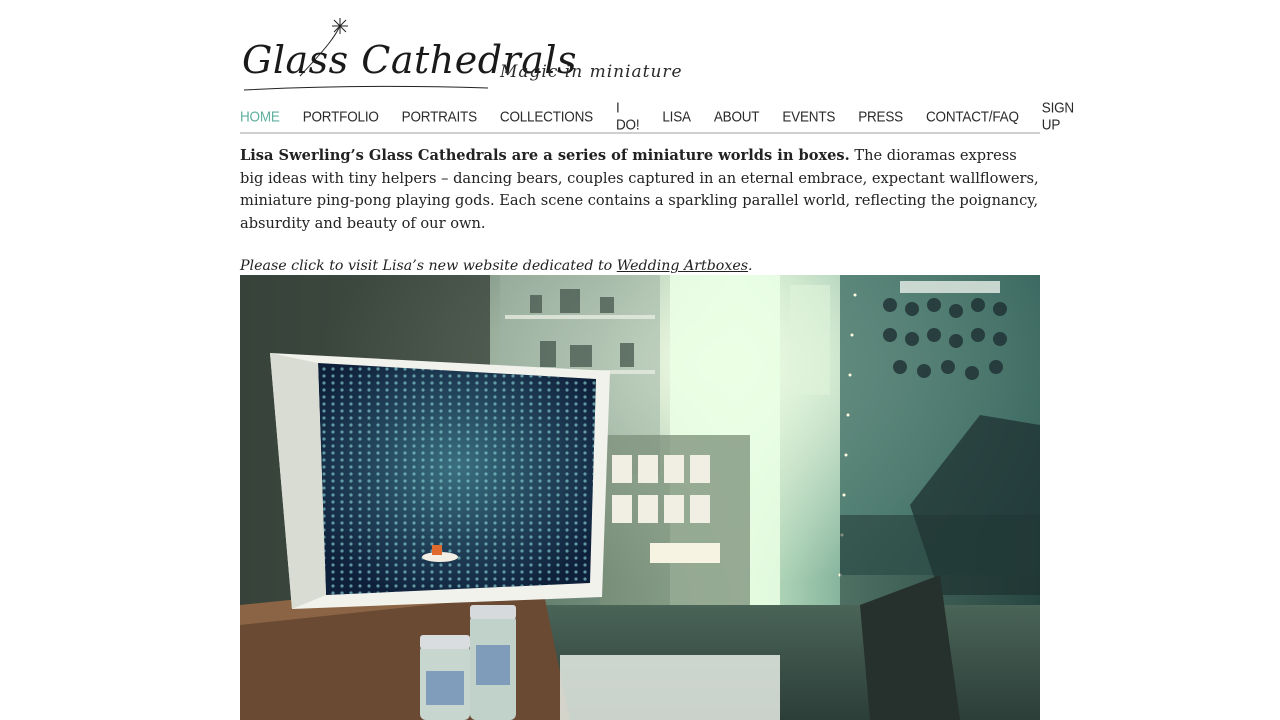 The height and width of the screenshot is (720, 1280). Describe the element at coordinates (341, 116) in the screenshot. I see `nav-item-portfolio: PORTFOLIO` at that location.